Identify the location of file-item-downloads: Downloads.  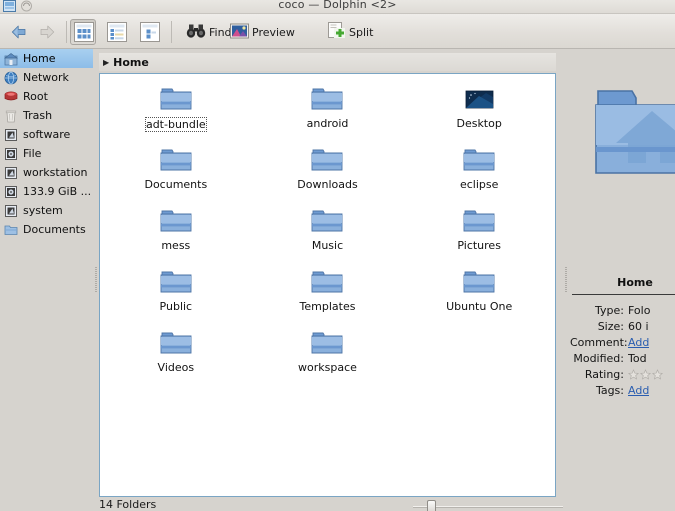
(328, 171).